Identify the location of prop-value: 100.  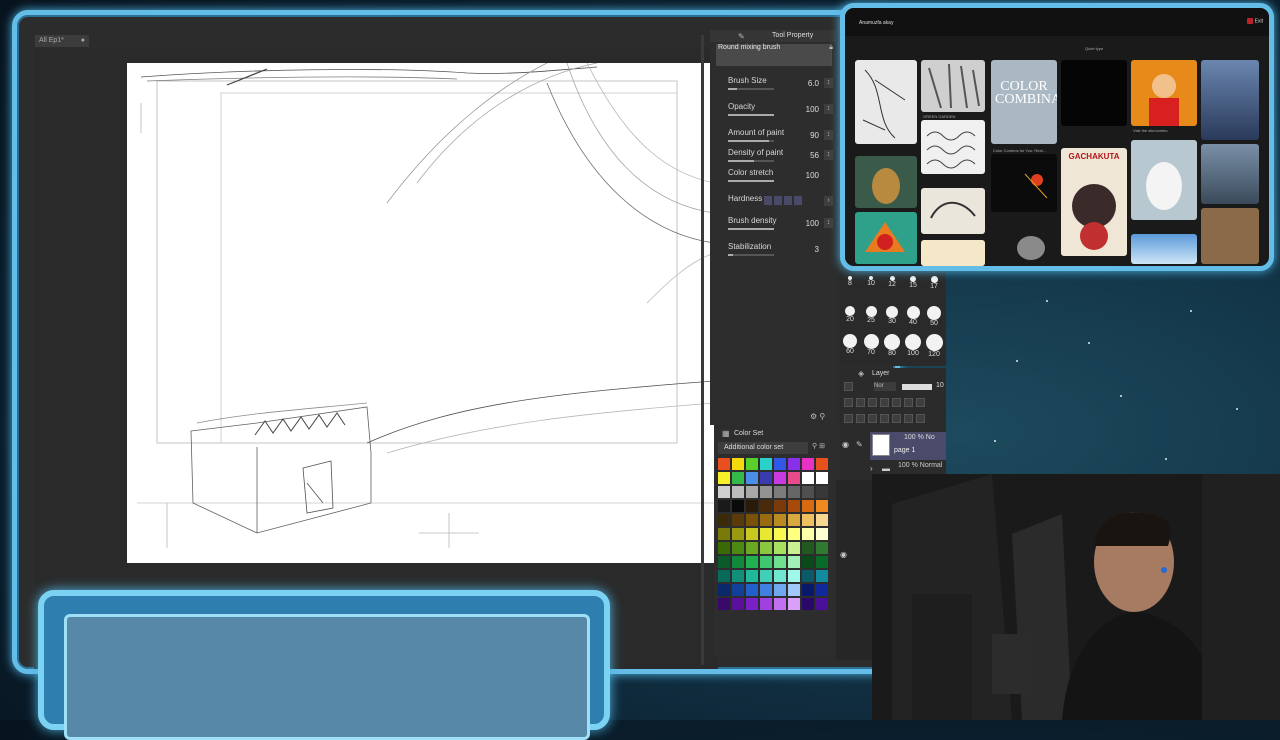
(812, 109).